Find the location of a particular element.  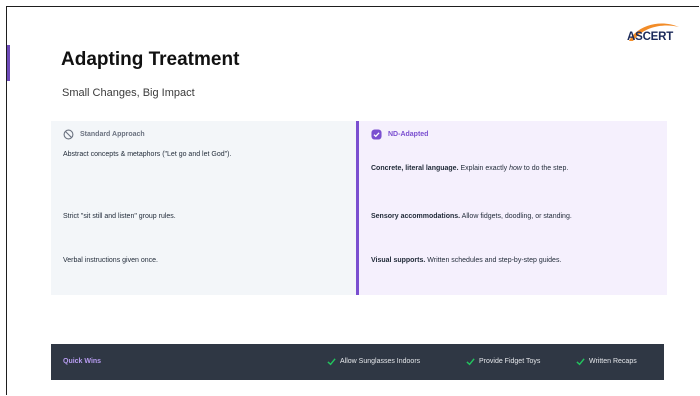

ascert-logo: ASCERT is located at coordinates (652, 37).